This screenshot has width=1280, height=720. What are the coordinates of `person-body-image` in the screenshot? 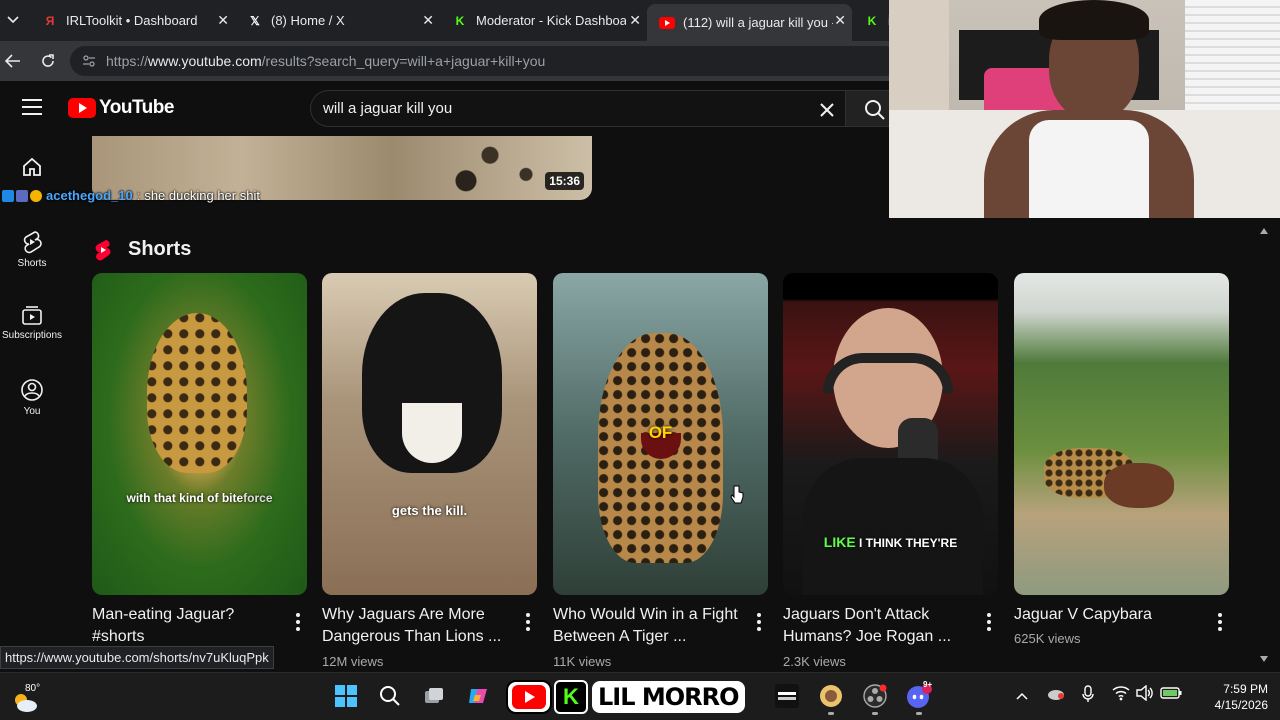 It's located at (893, 526).